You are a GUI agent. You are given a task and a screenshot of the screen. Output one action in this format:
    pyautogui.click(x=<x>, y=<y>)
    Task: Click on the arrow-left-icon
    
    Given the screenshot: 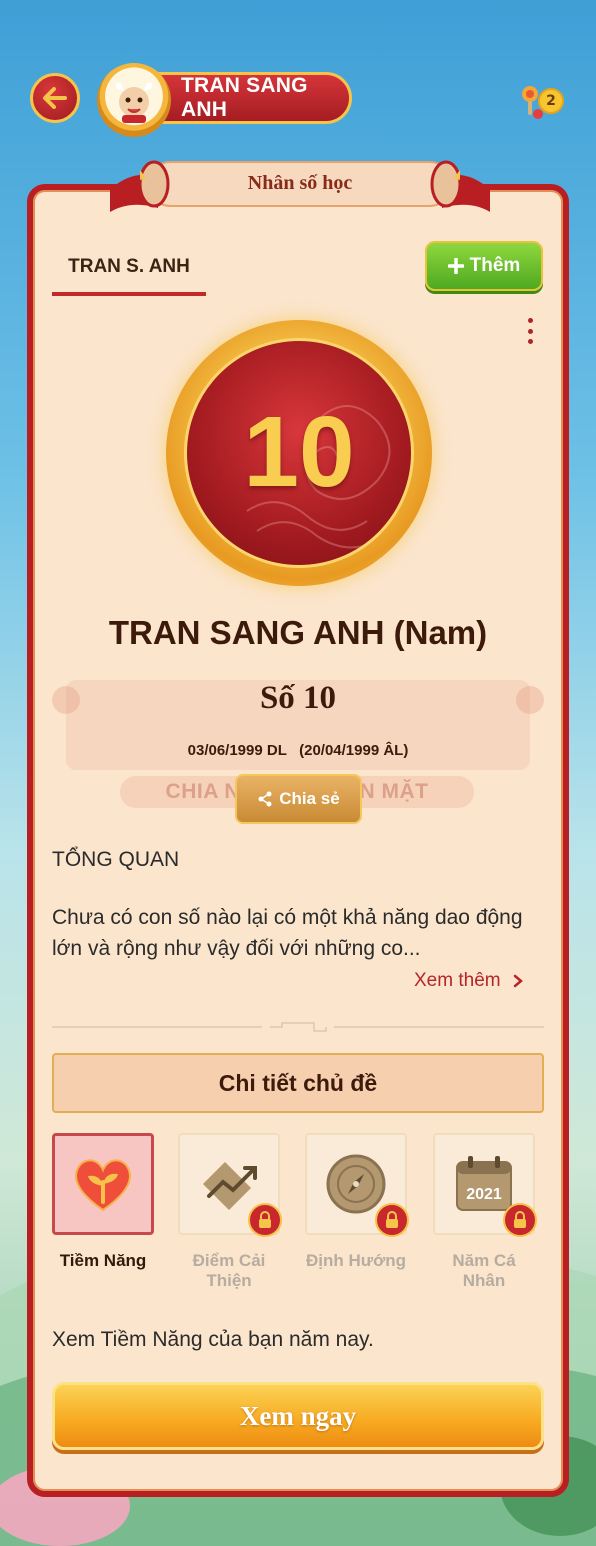 What is the action you would take?
    pyautogui.click(x=55, y=98)
    